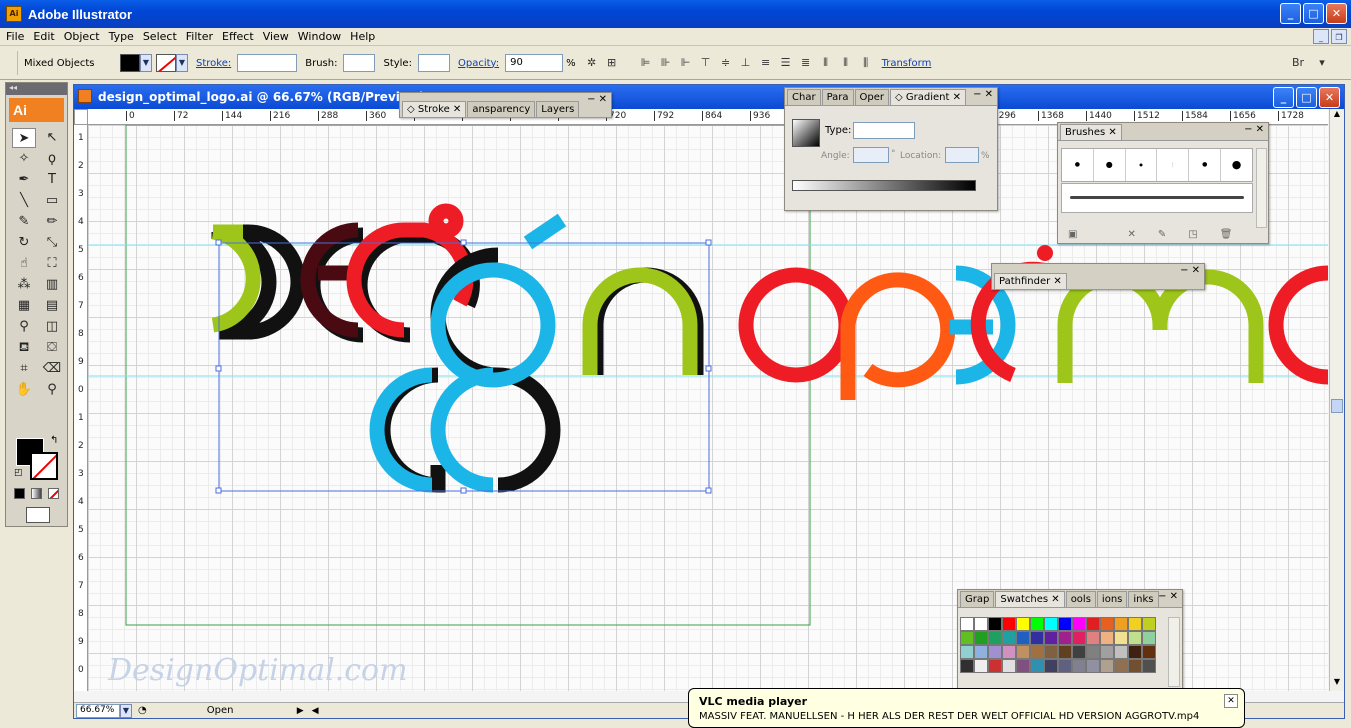 This screenshot has width=1351, height=728. I want to click on doc-minimize-icon: _, so click(1321, 36).